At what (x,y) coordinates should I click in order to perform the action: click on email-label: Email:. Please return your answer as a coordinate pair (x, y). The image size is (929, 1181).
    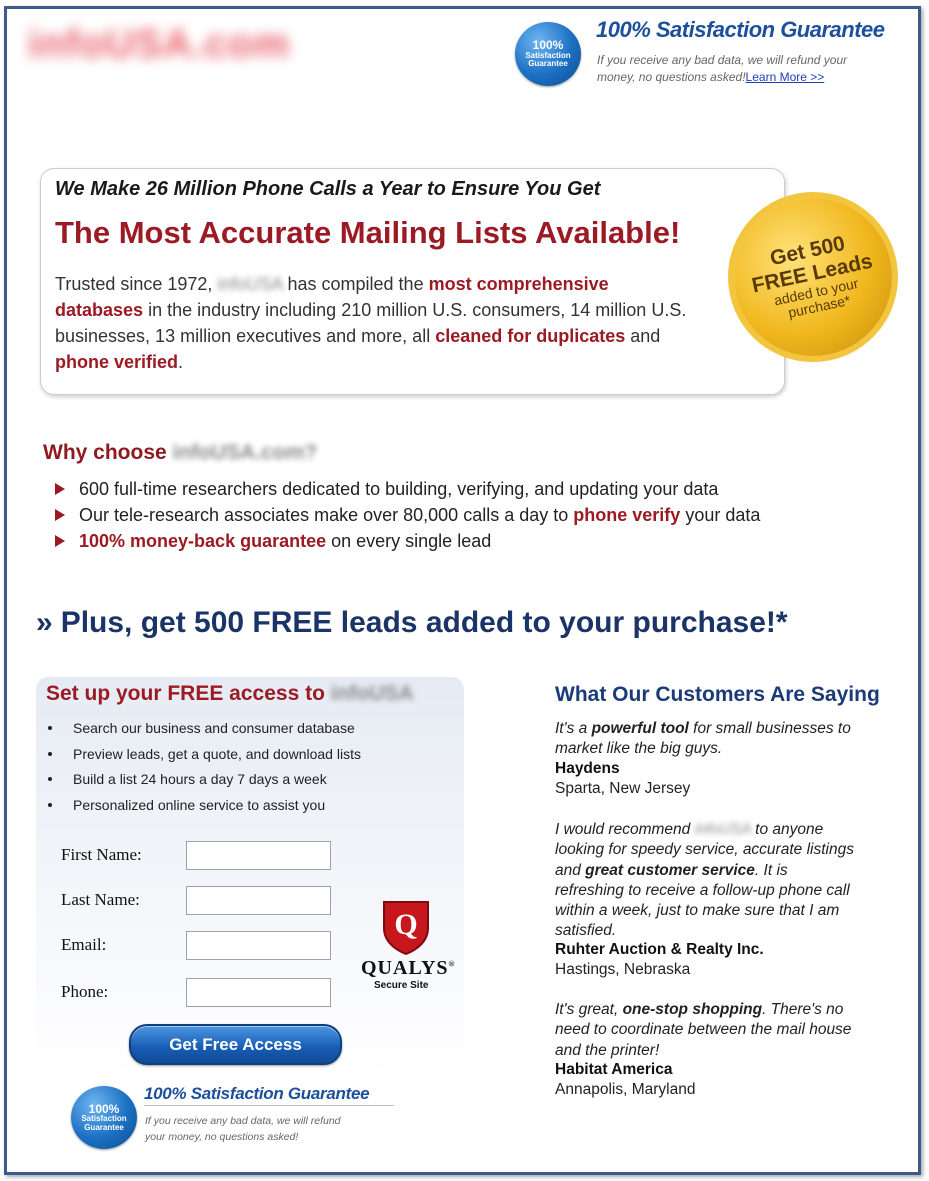
    Looking at the image, I should click on (84, 944).